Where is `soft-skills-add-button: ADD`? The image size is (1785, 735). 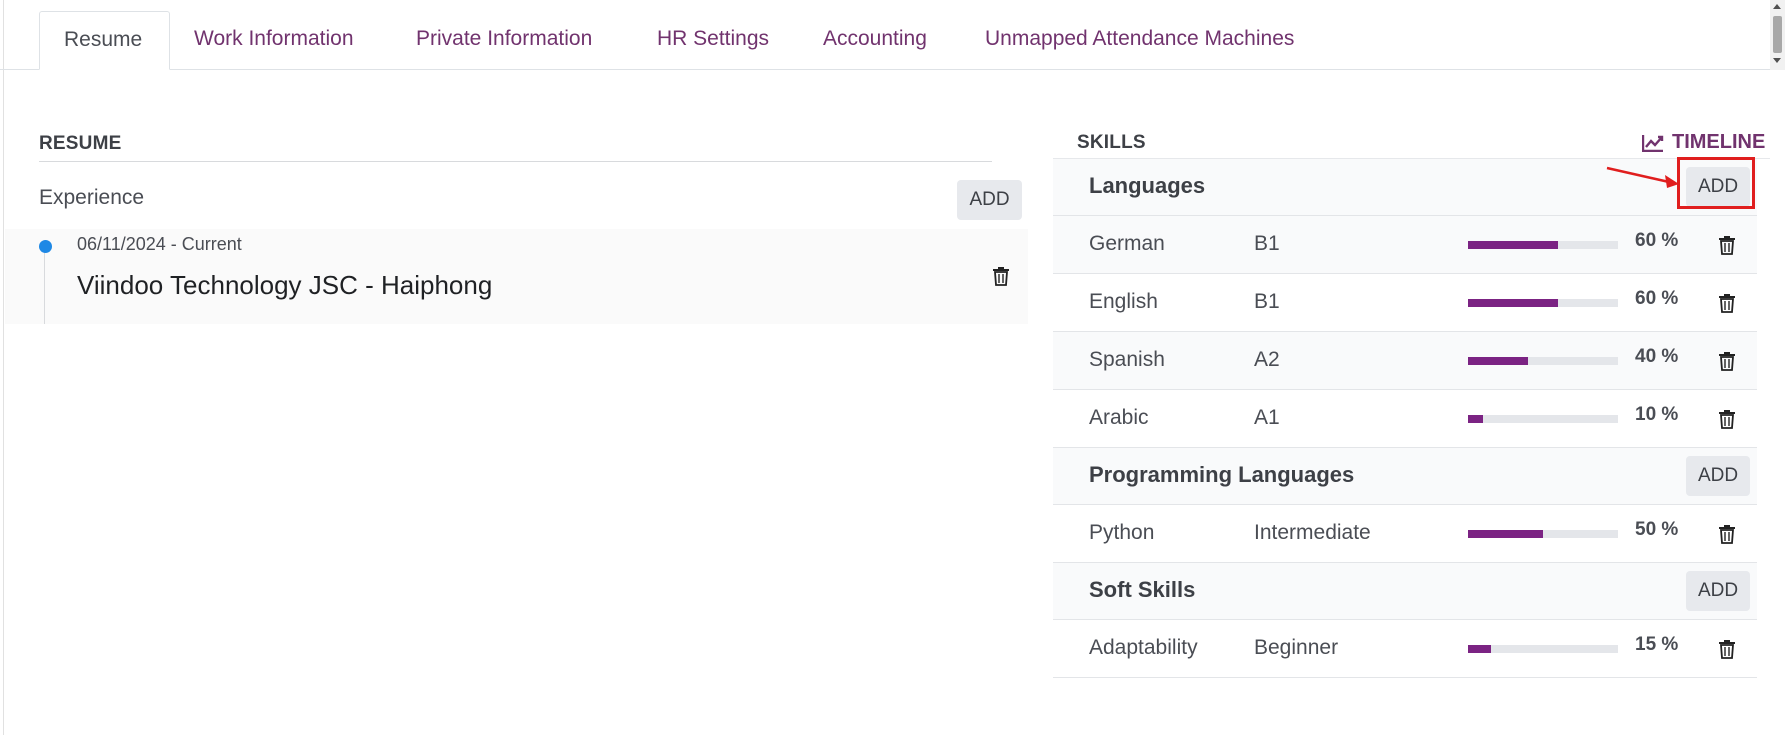
soft-skills-add-button: ADD is located at coordinates (1718, 591).